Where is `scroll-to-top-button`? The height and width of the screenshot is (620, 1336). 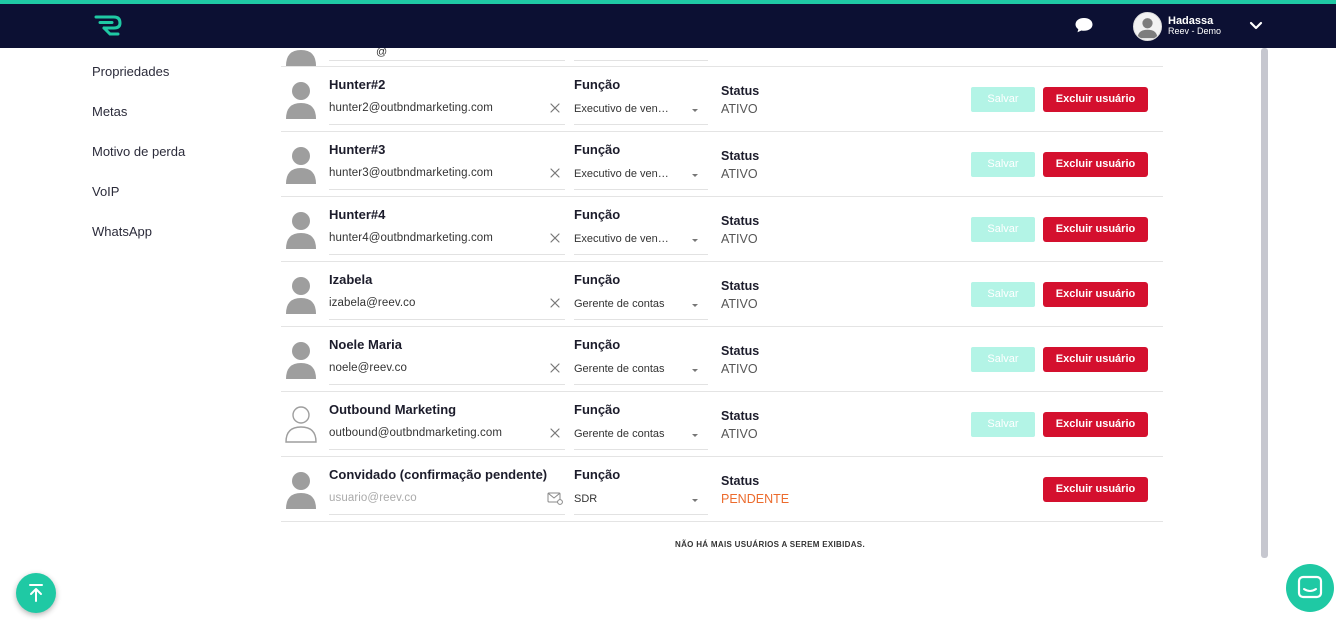
scroll-to-top-button is located at coordinates (36, 593).